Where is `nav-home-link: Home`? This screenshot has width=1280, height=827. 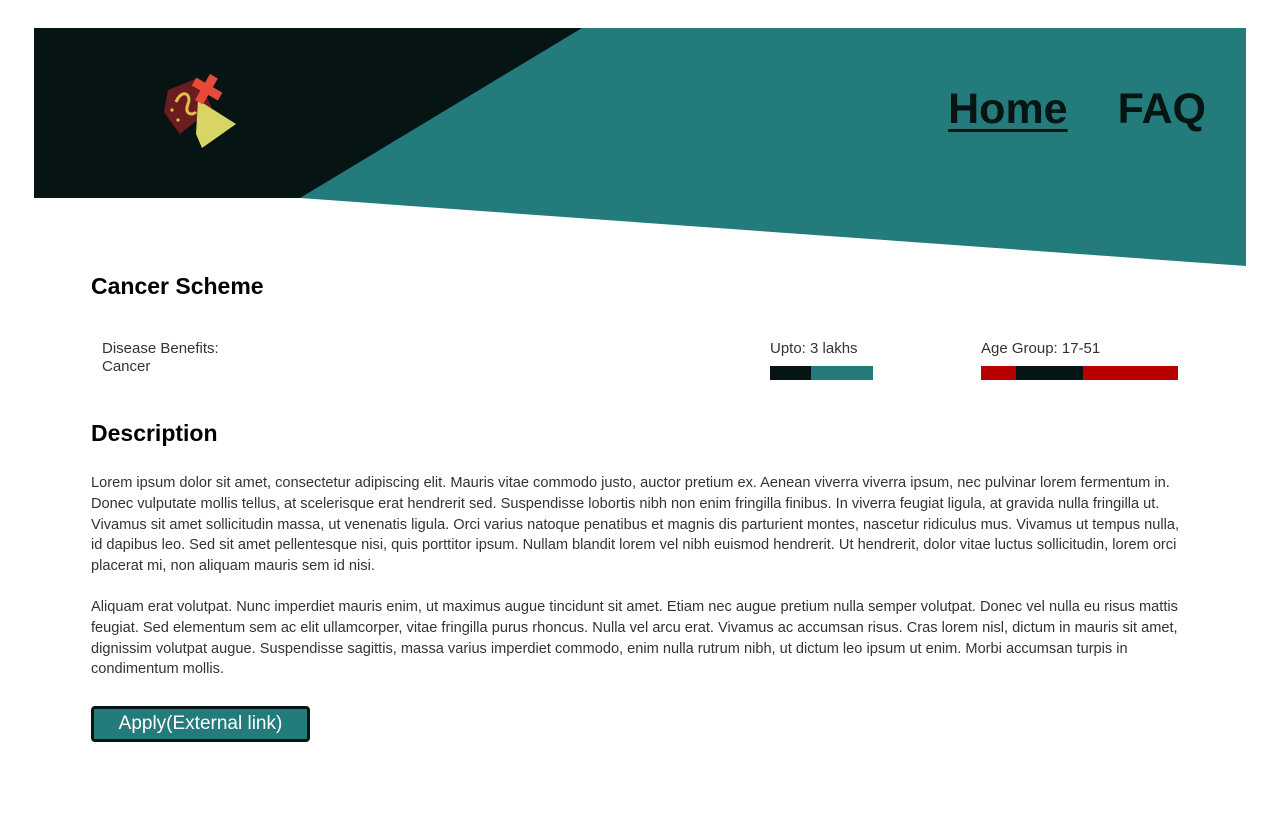
nav-home-link: Home is located at coordinates (1007, 109).